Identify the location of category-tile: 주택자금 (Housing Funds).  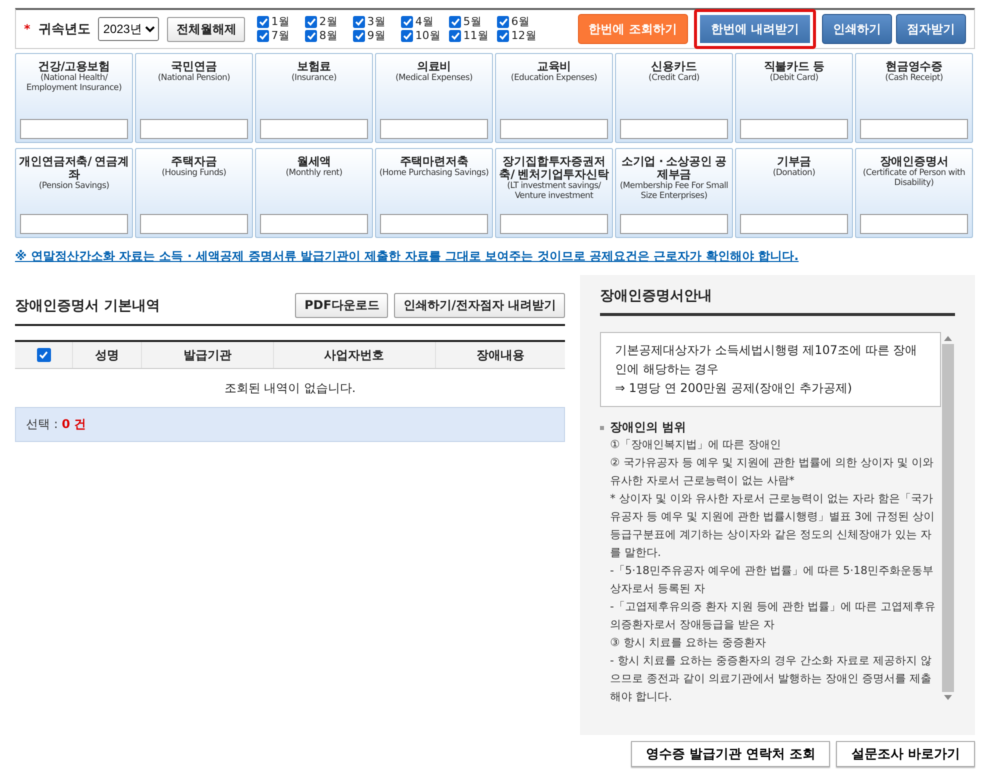
(194, 193).